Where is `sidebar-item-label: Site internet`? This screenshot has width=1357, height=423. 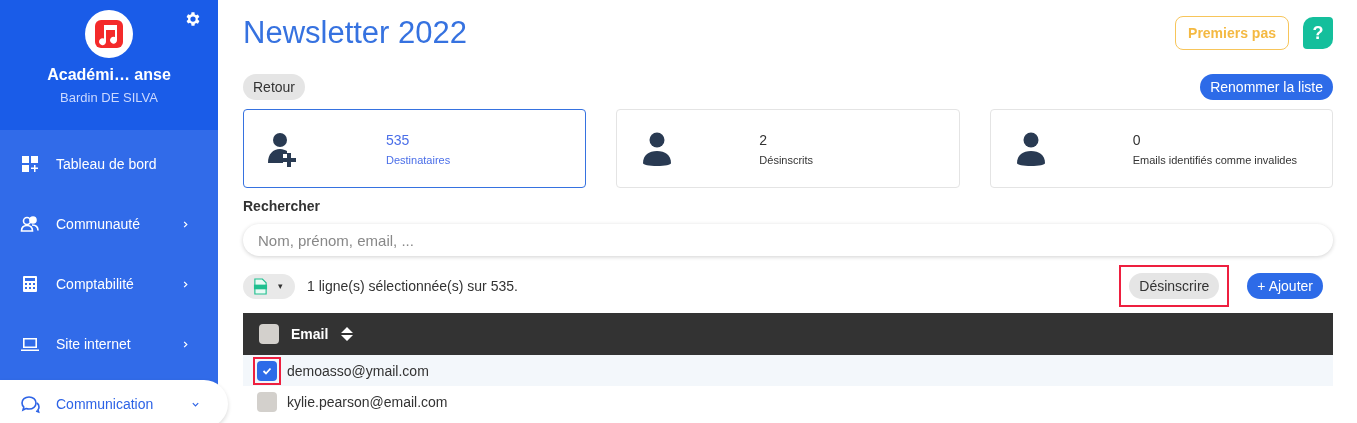 sidebar-item-label: Site internet is located at coordinates (94, 344).